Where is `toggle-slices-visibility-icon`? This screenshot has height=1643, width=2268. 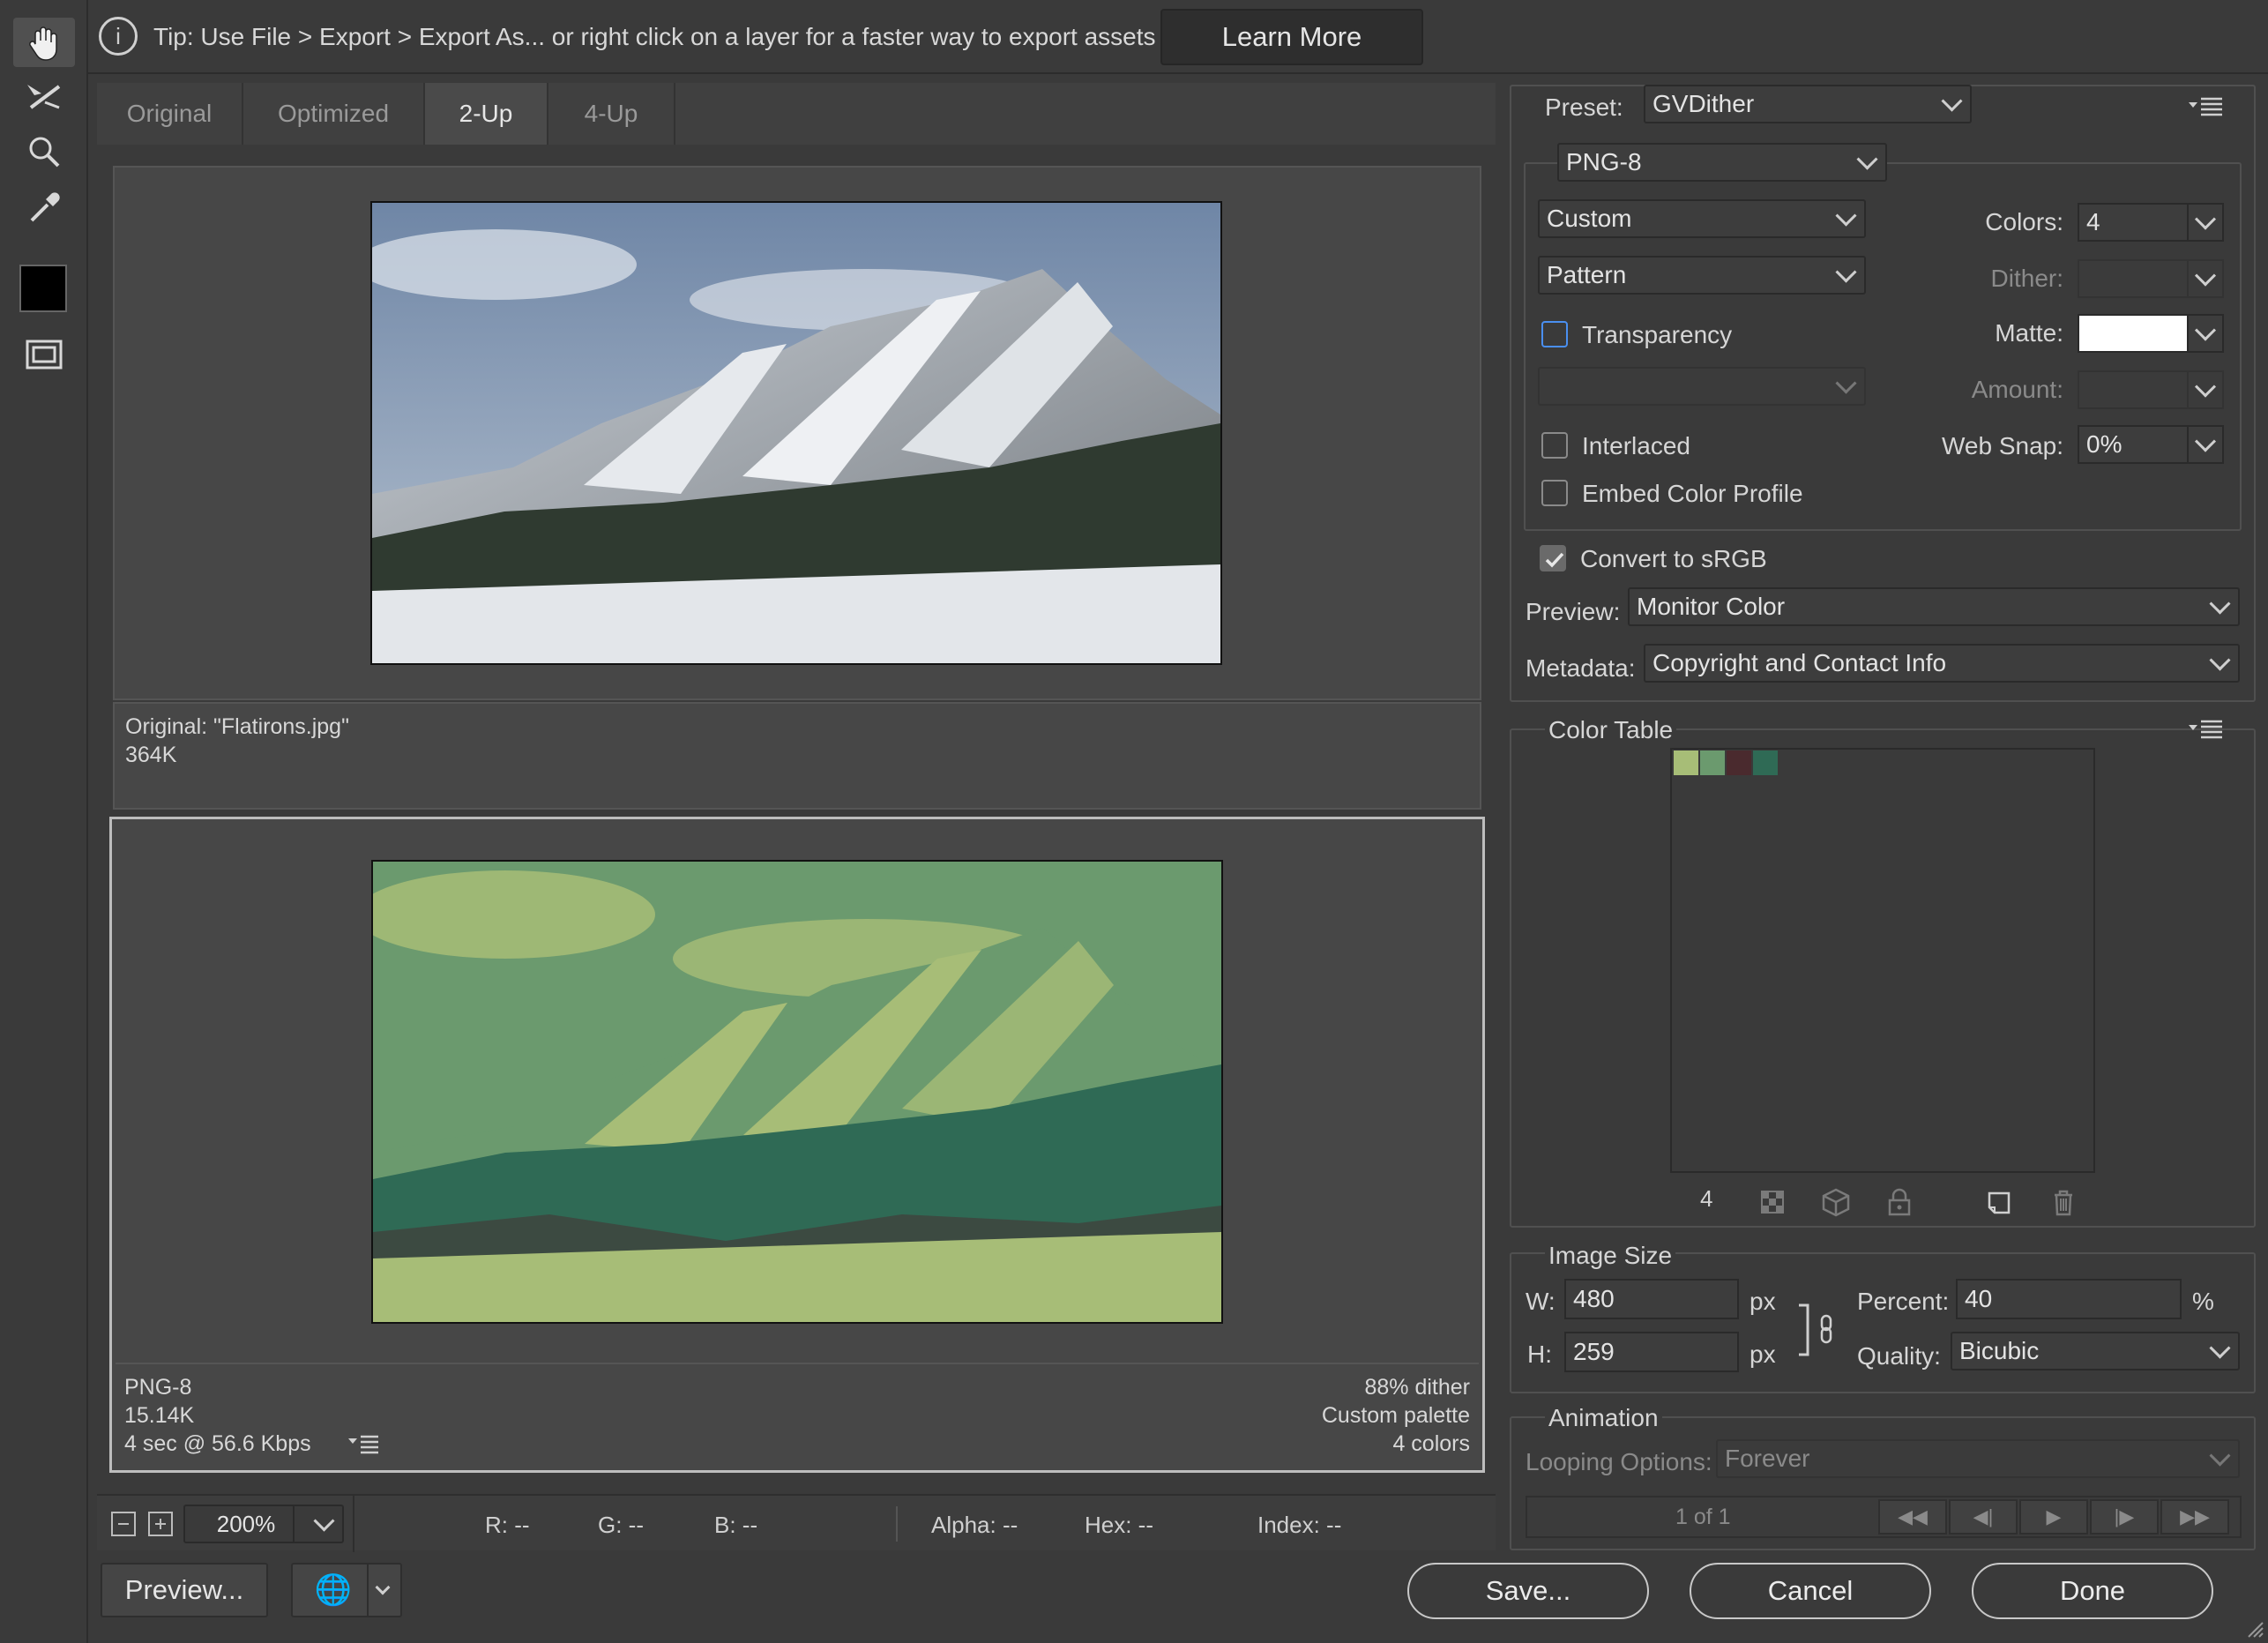 toggle-slices-visibility-icon is located at coordinates (44, 354).